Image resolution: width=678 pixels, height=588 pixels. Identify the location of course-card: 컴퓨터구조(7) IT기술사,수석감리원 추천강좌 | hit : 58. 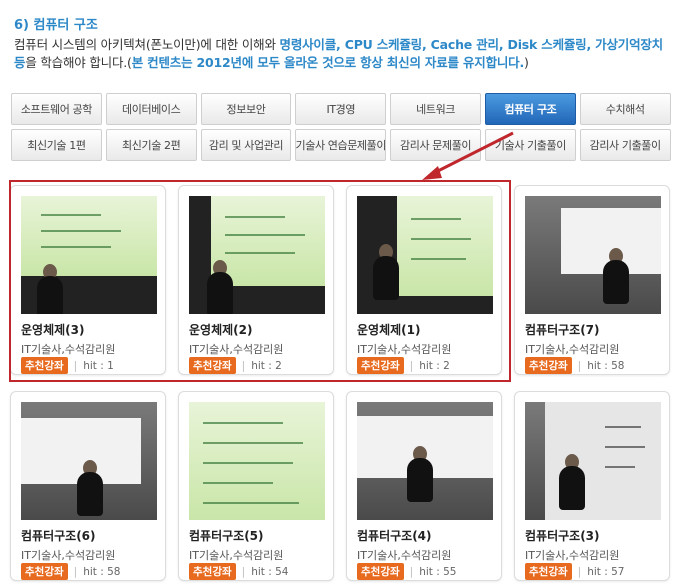
(592, 280).